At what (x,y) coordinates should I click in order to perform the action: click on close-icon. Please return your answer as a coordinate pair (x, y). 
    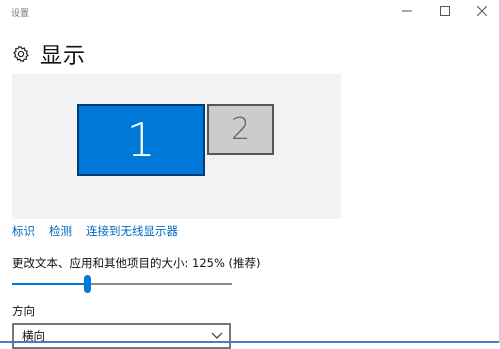
    Looking at the image, I should click on (482, 11).